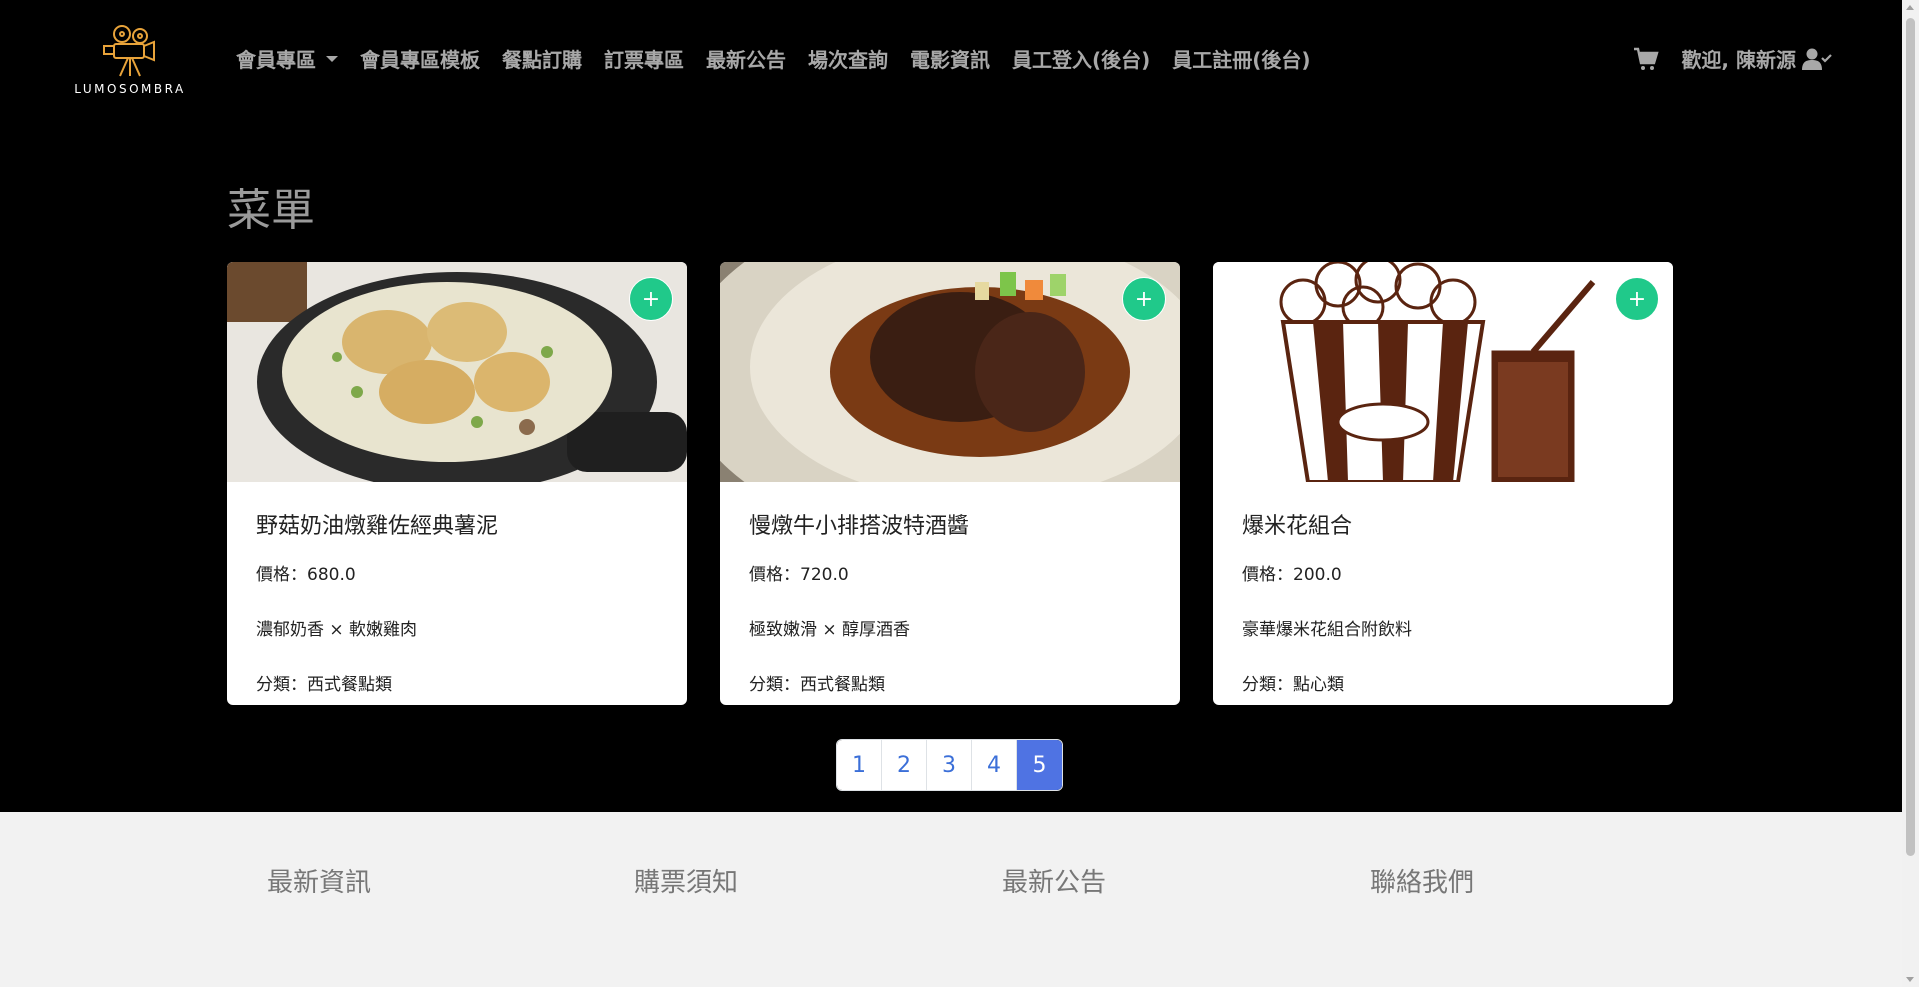 Image resolution: width=1919 pixels, height=987 pixels. I want to click on card-body: 慢燉牛小排搭波特酒醬 價格：720.0 極致嫩滑 × 醇厚酒香 分類：西式餐點類, so click(950, 588).